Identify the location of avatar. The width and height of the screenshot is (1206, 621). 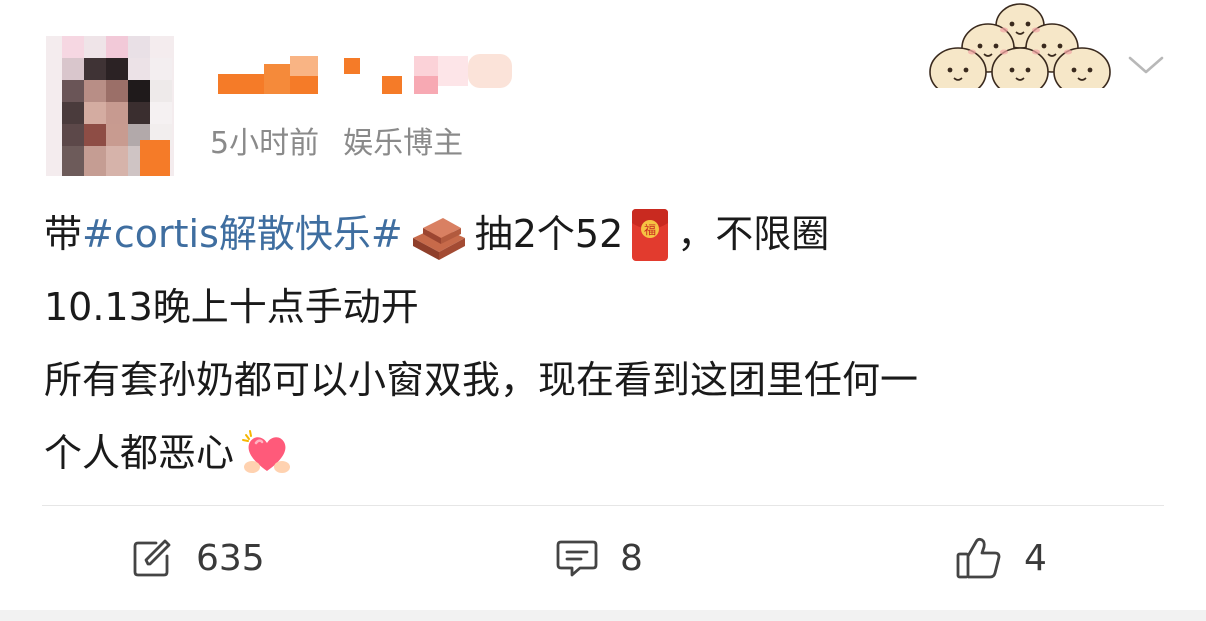
(110, 106).